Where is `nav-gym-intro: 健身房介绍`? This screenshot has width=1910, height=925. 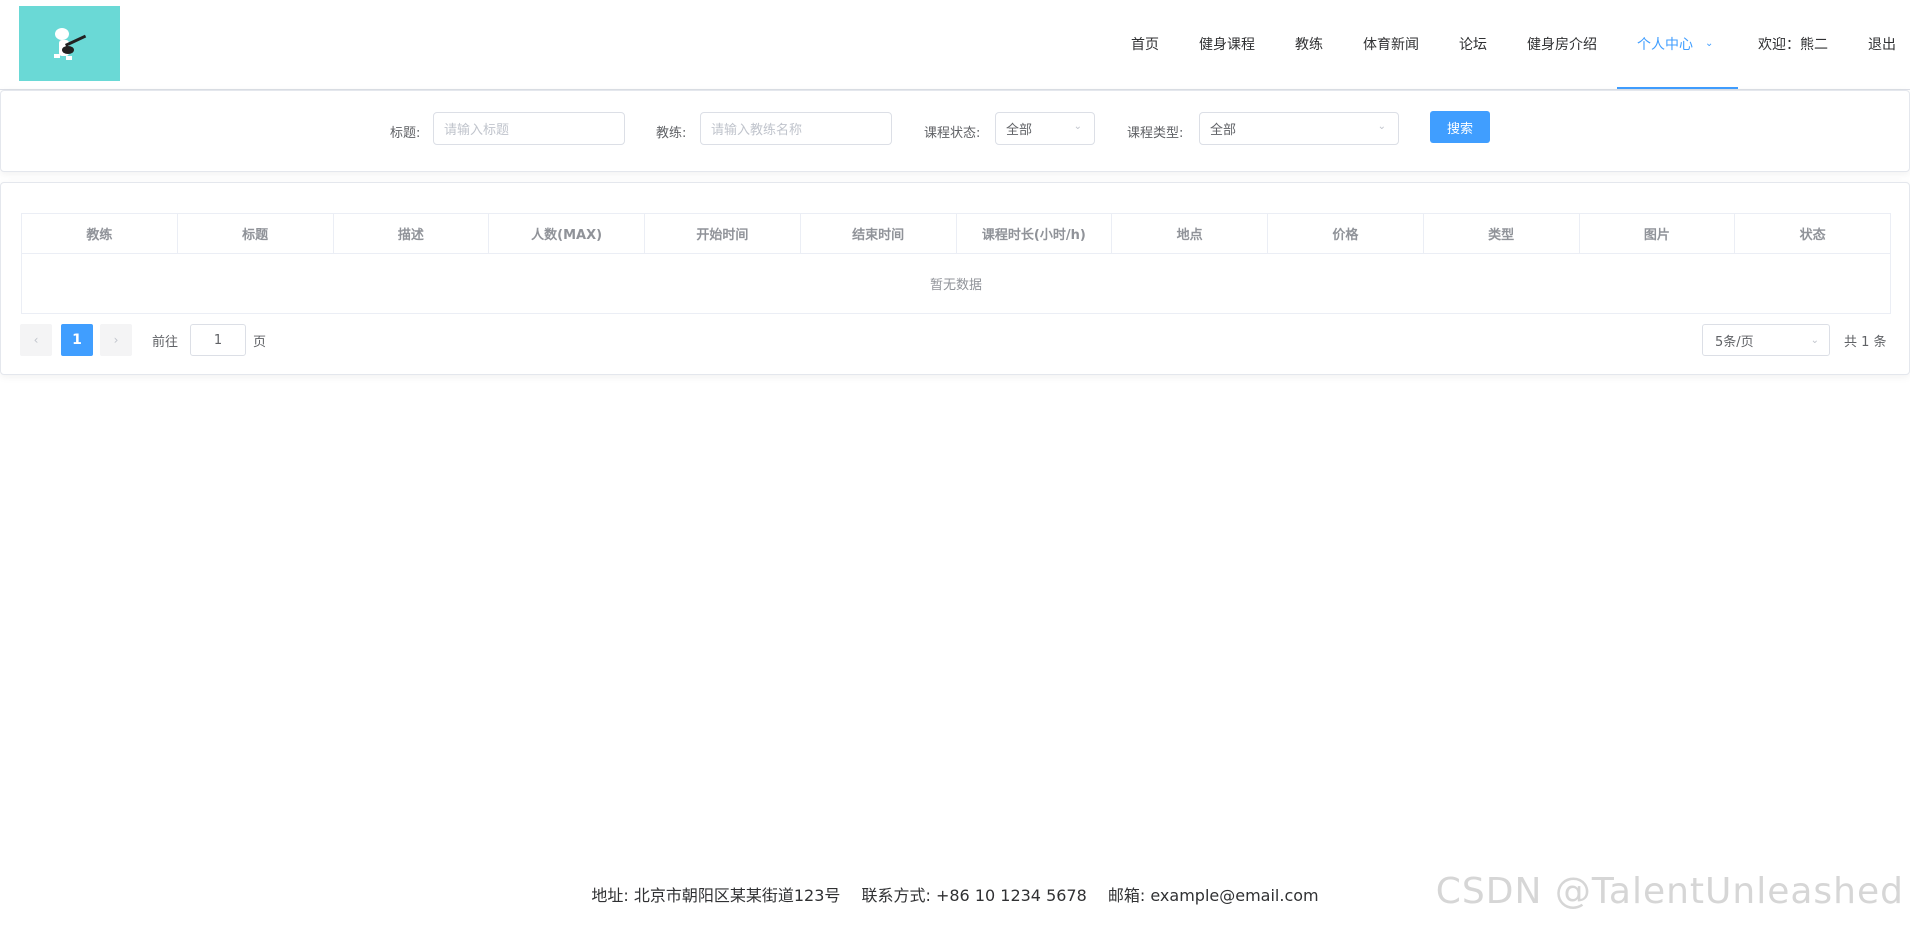
nav-gym-intro: 健身房介绍 is located at coordinates (1562, 44).